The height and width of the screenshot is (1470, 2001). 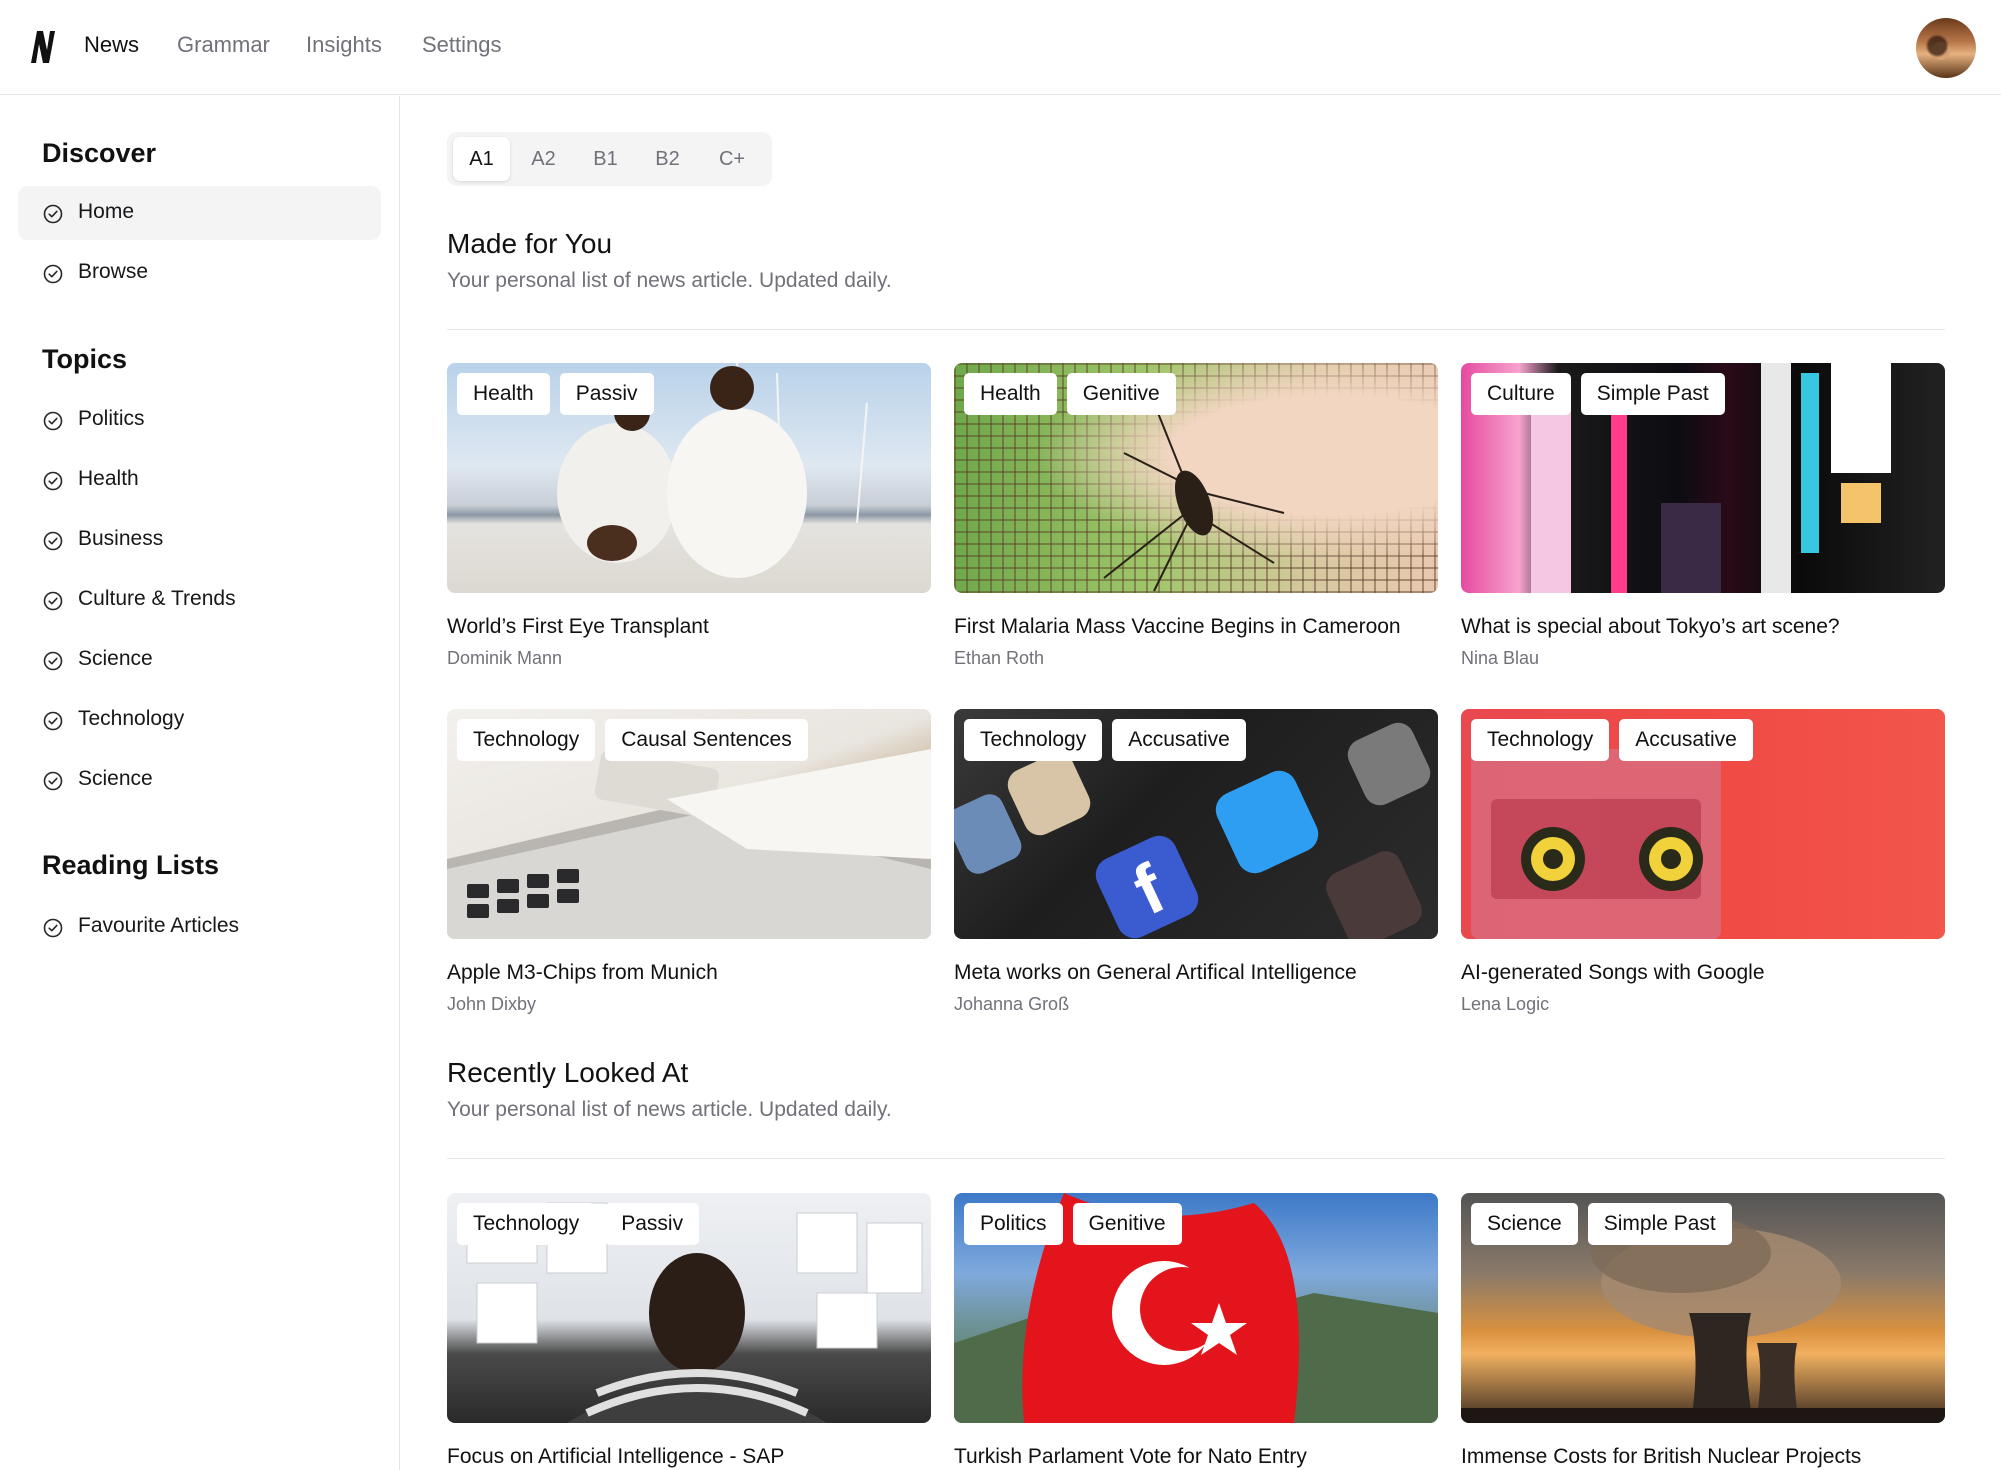 What do you see at coordinates (199, 480) in the screenshot?
I see `sidebar-item-health: Health` at bounding box center [199, 480].